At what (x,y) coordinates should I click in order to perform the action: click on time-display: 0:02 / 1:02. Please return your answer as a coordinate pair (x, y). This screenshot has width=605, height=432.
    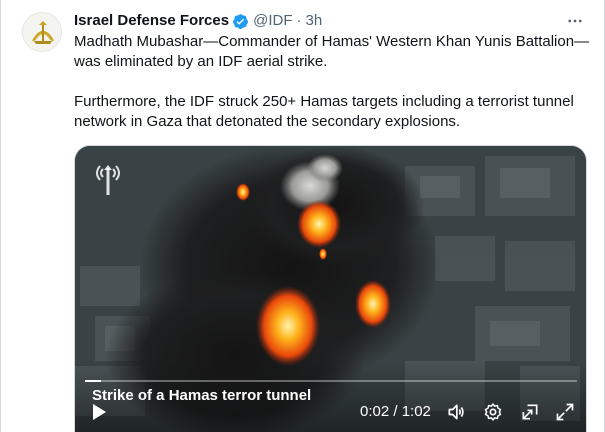
    Looking at the image, I should click on (395, 411).